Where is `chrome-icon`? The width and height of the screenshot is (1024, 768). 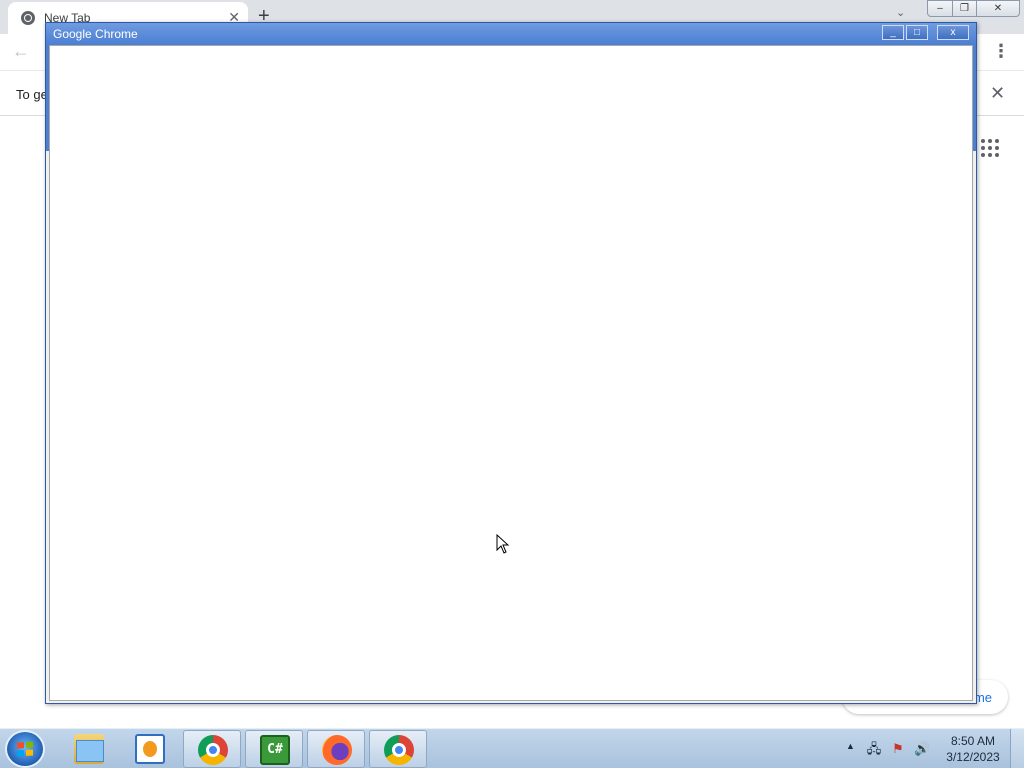 chrome-icon is located at coordinates (399, 750).